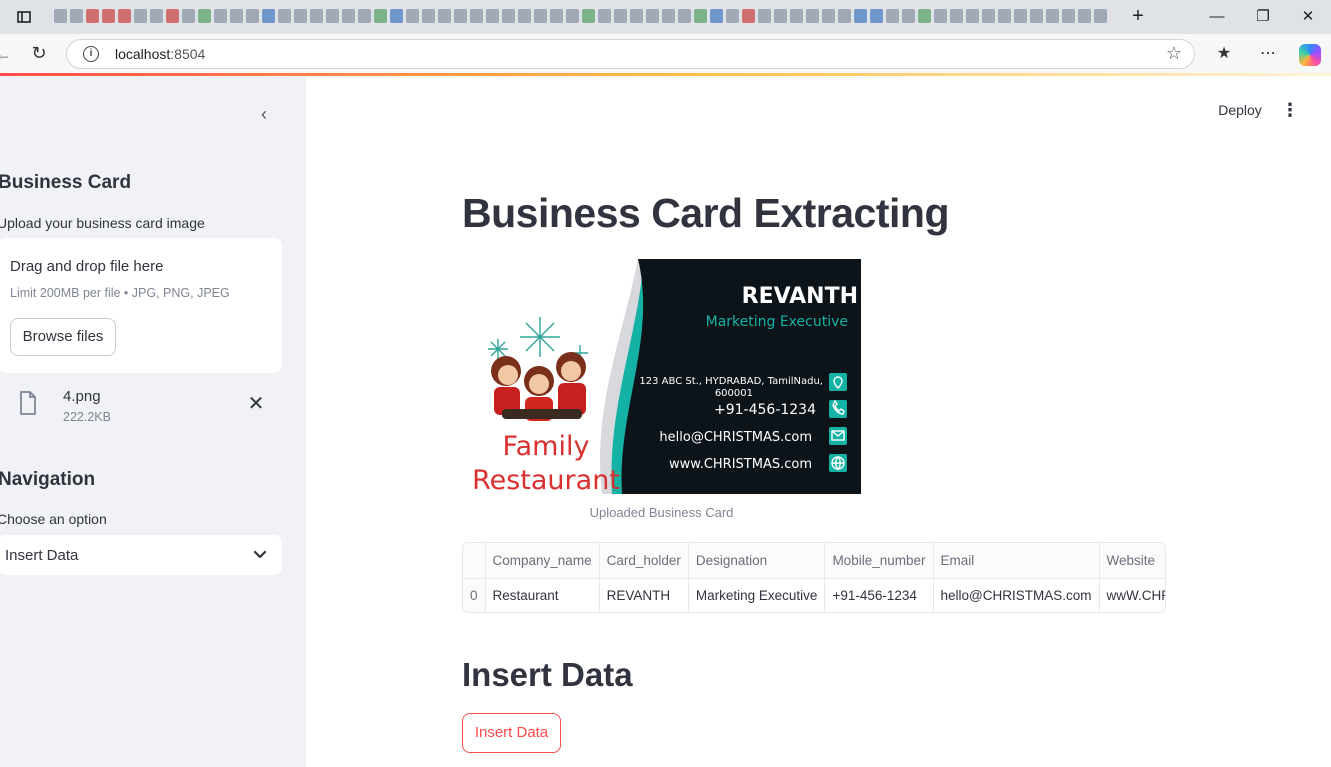  What do you see at coordinates (800, 296) in the screenshot?
I see `card-name: REVANTH` at bounding box center [800, 296].